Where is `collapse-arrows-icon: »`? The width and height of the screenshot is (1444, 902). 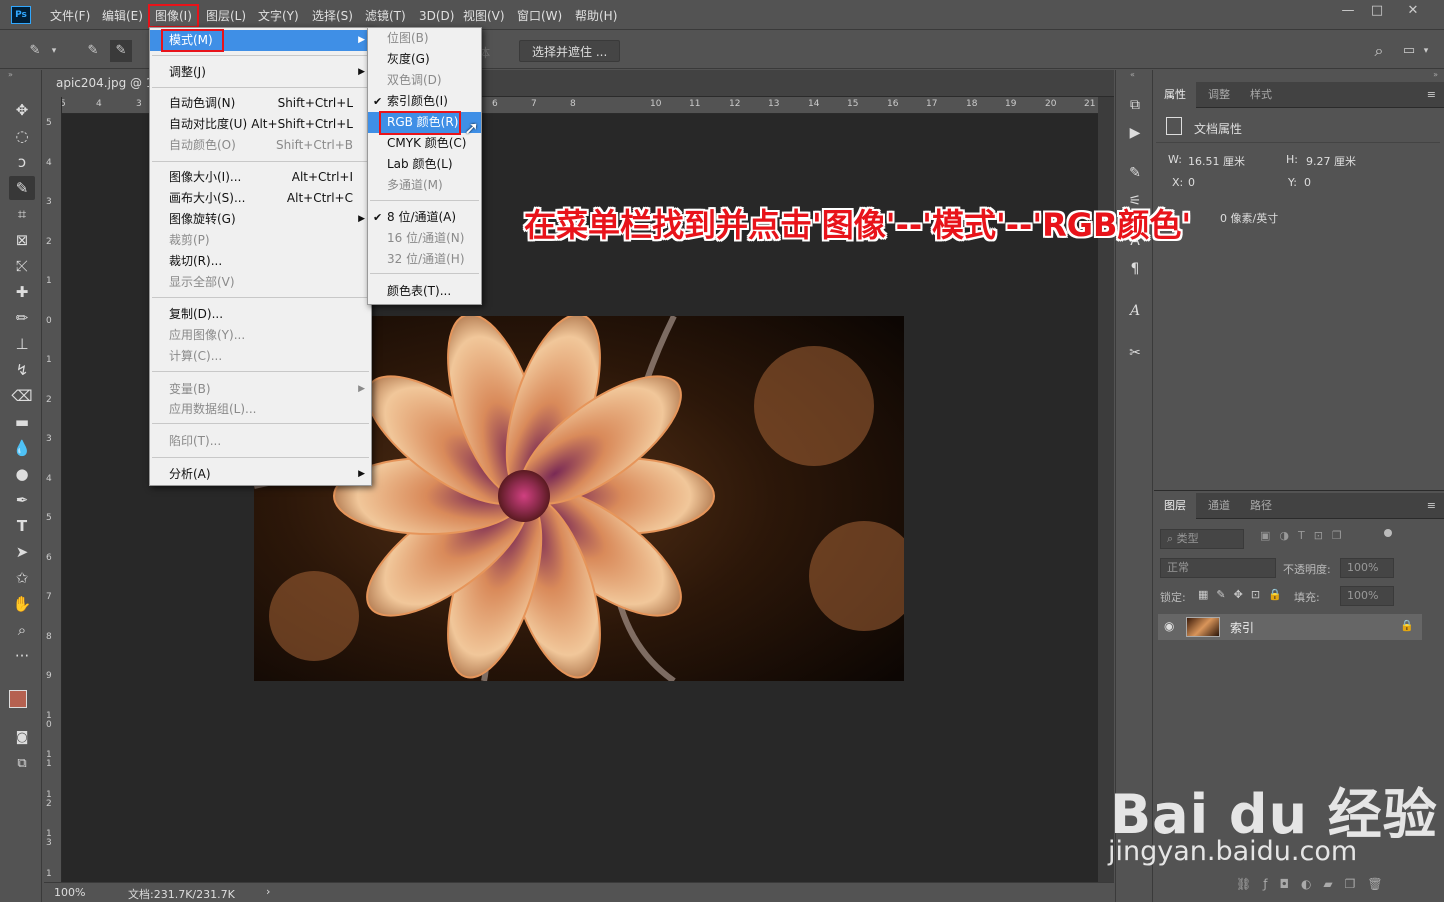
collapse-arrows-icon: » is located at coordinates (10, 74).